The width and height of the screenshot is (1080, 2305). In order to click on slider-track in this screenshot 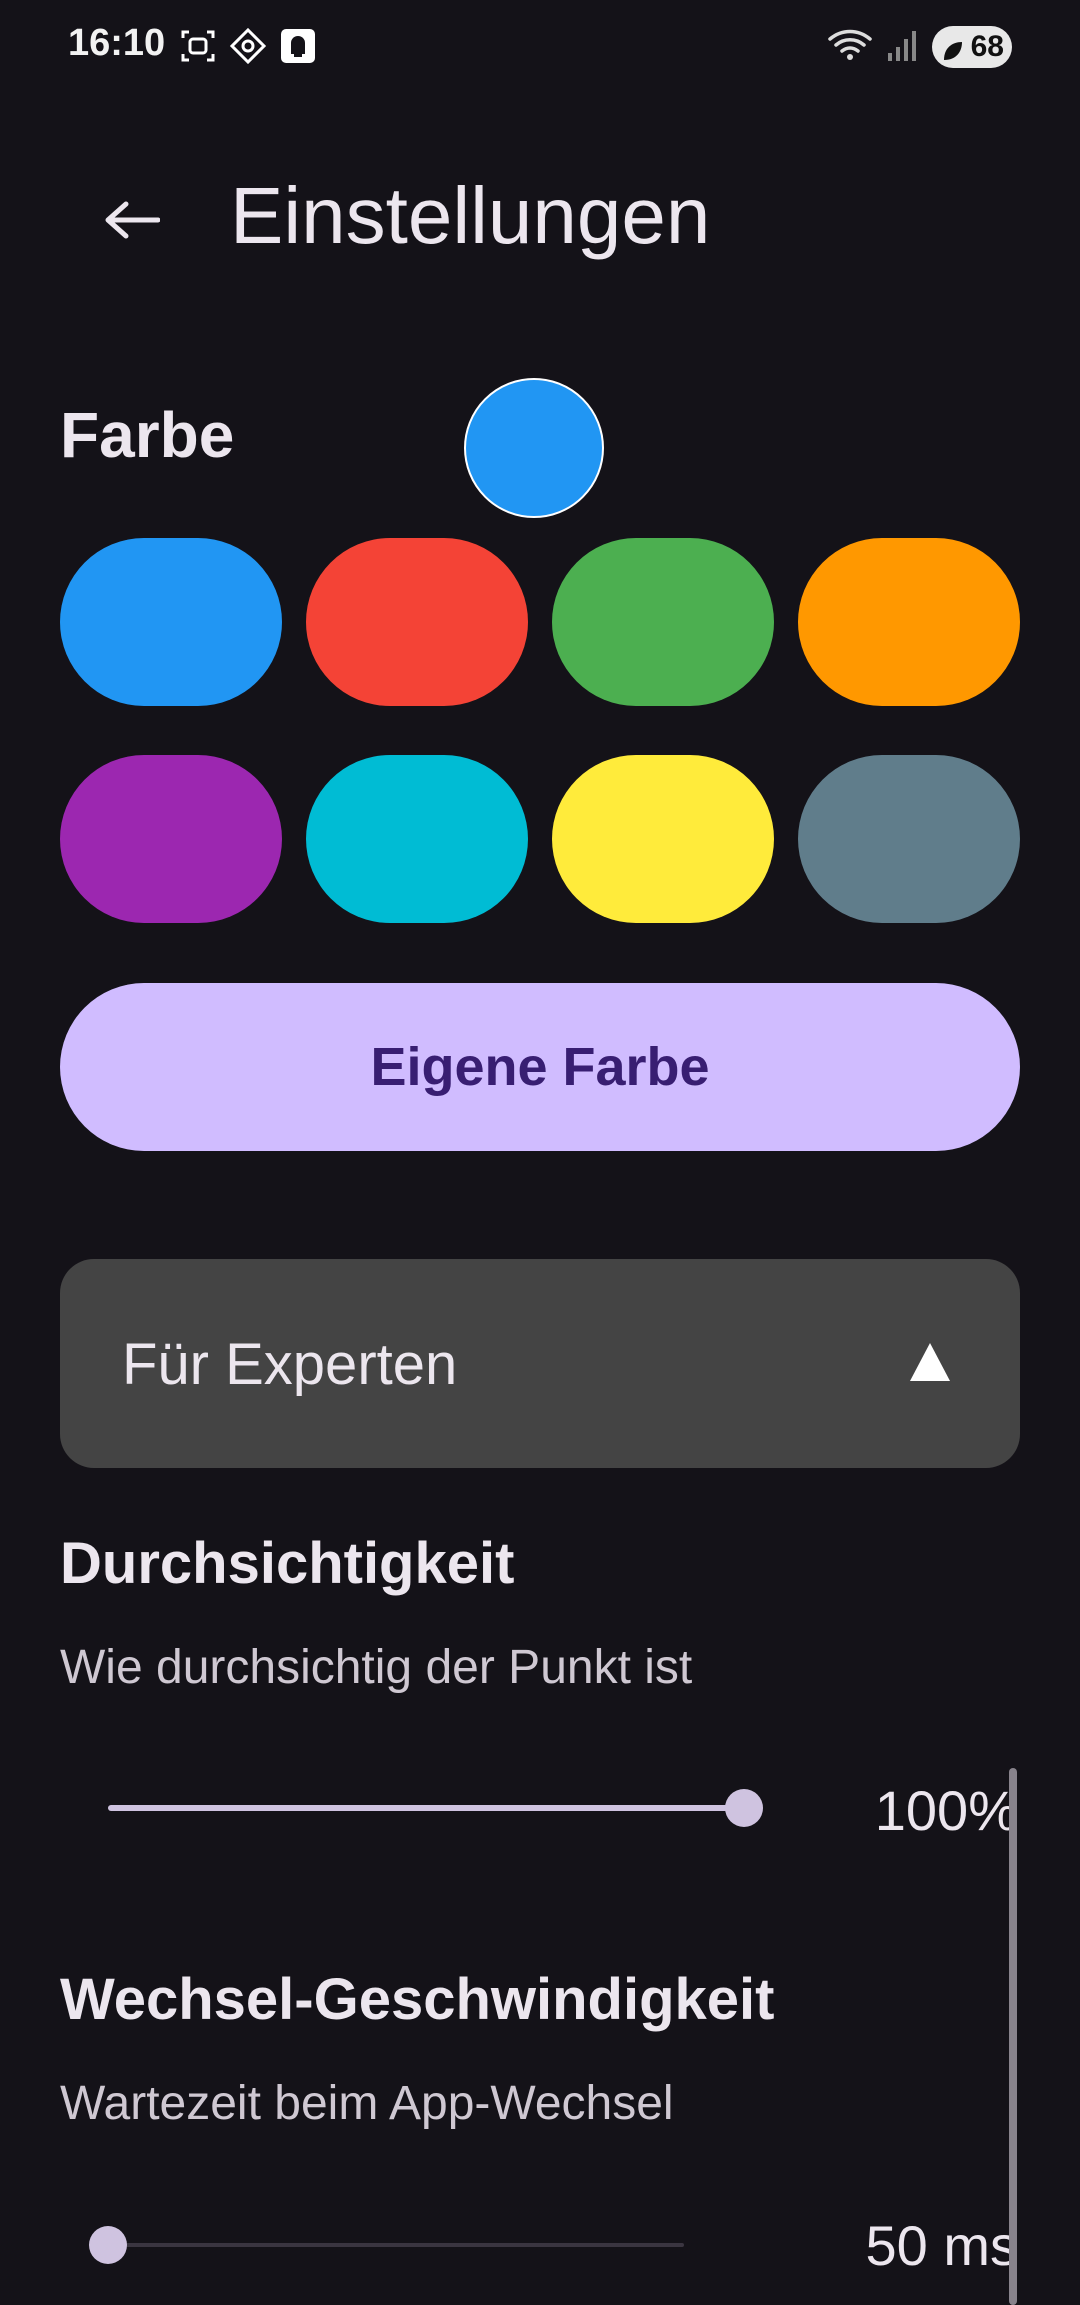, I will do `click(396, 2245)`.